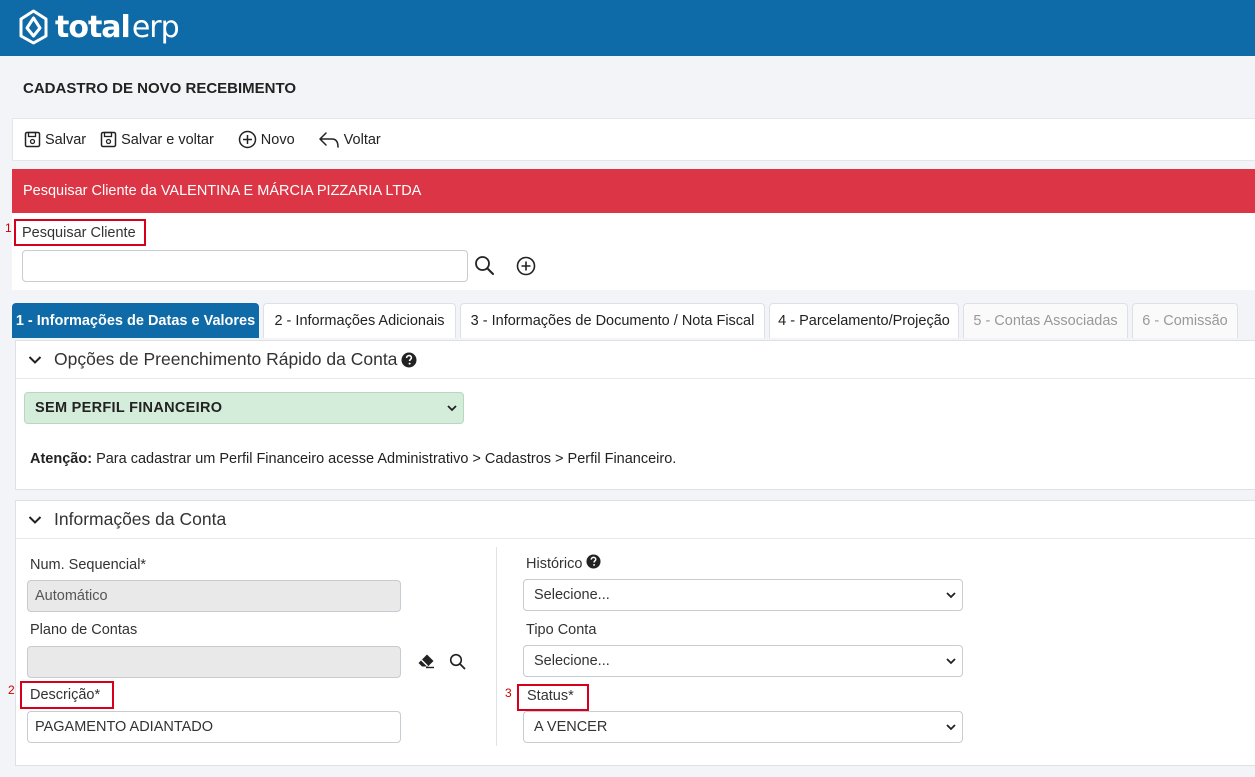 Image resolution: width=1255 pixels, height=777 pixels. Describe the element at coordinates (124, 727) in the screenshot. I see `description-value: PAGAMENTO ADIANTADO` at that location.